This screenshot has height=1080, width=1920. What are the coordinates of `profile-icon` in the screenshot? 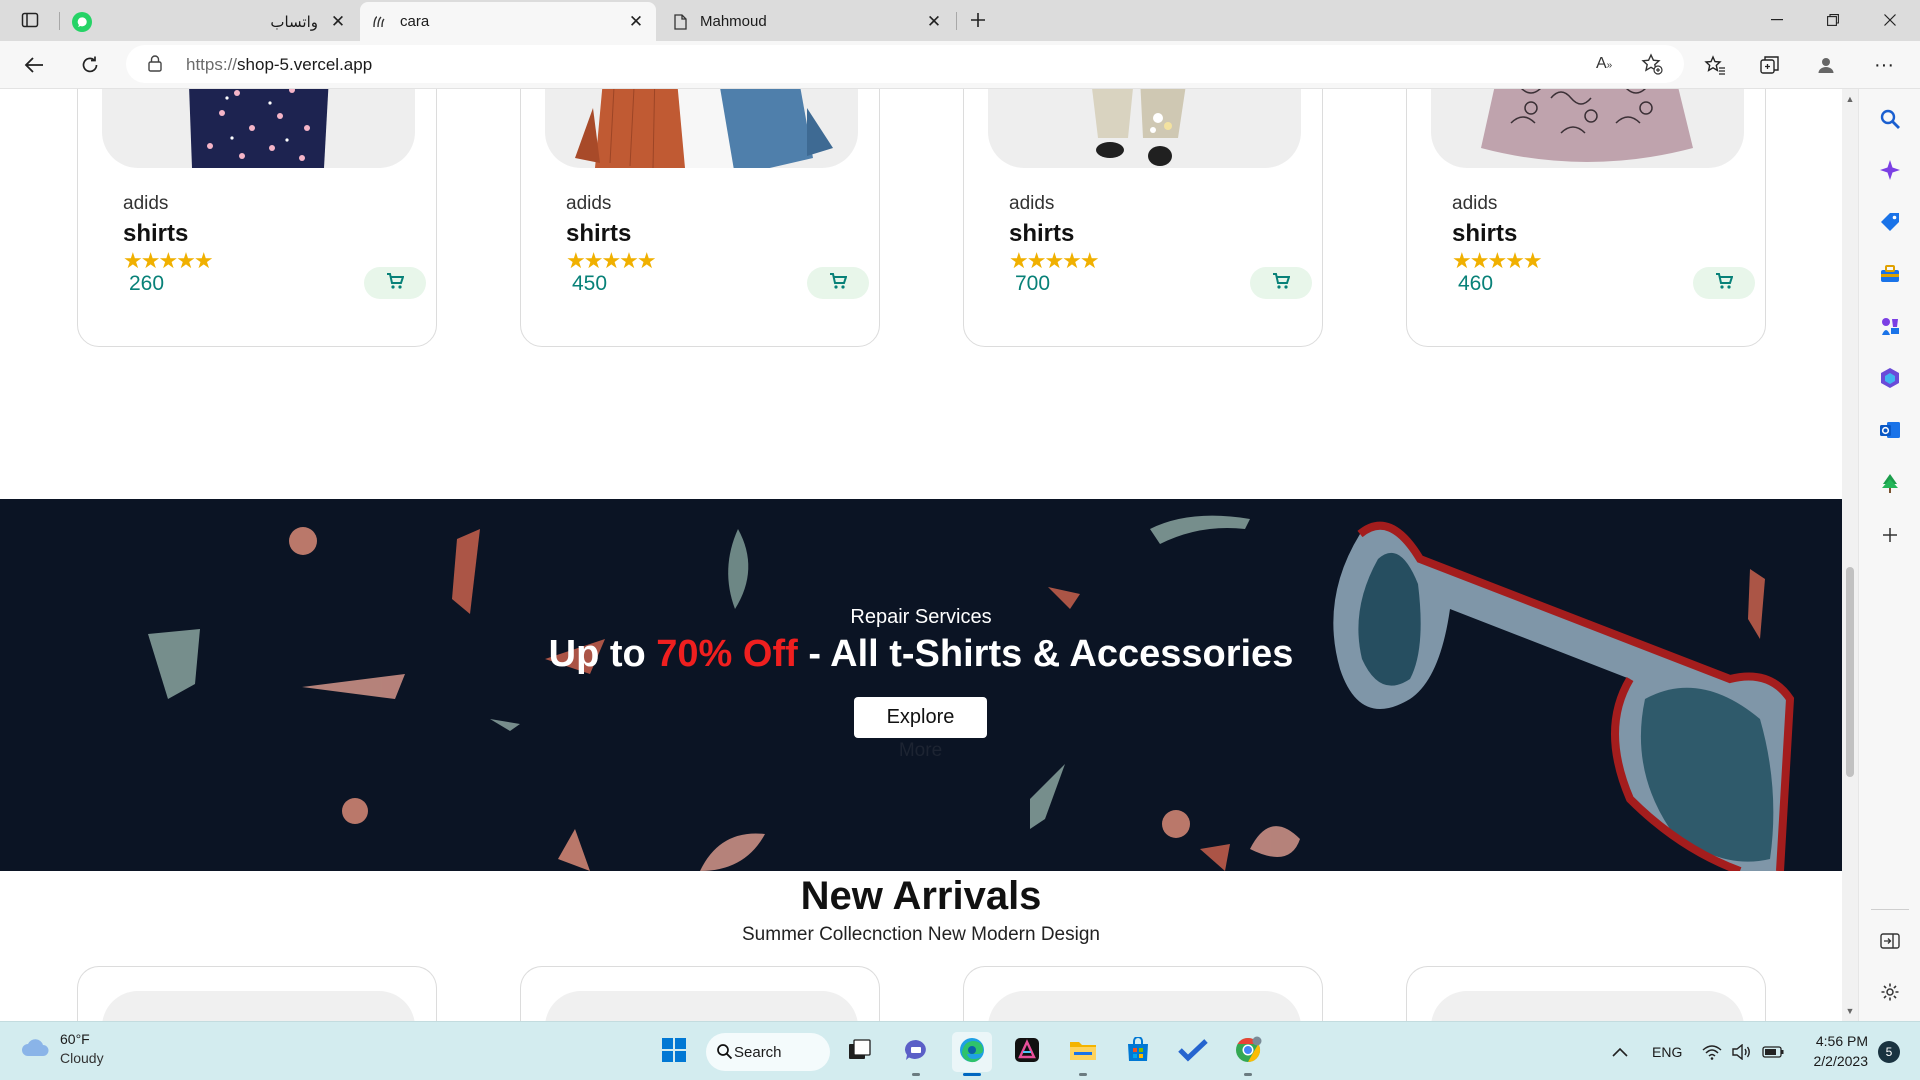 It's located at (1826, 65).